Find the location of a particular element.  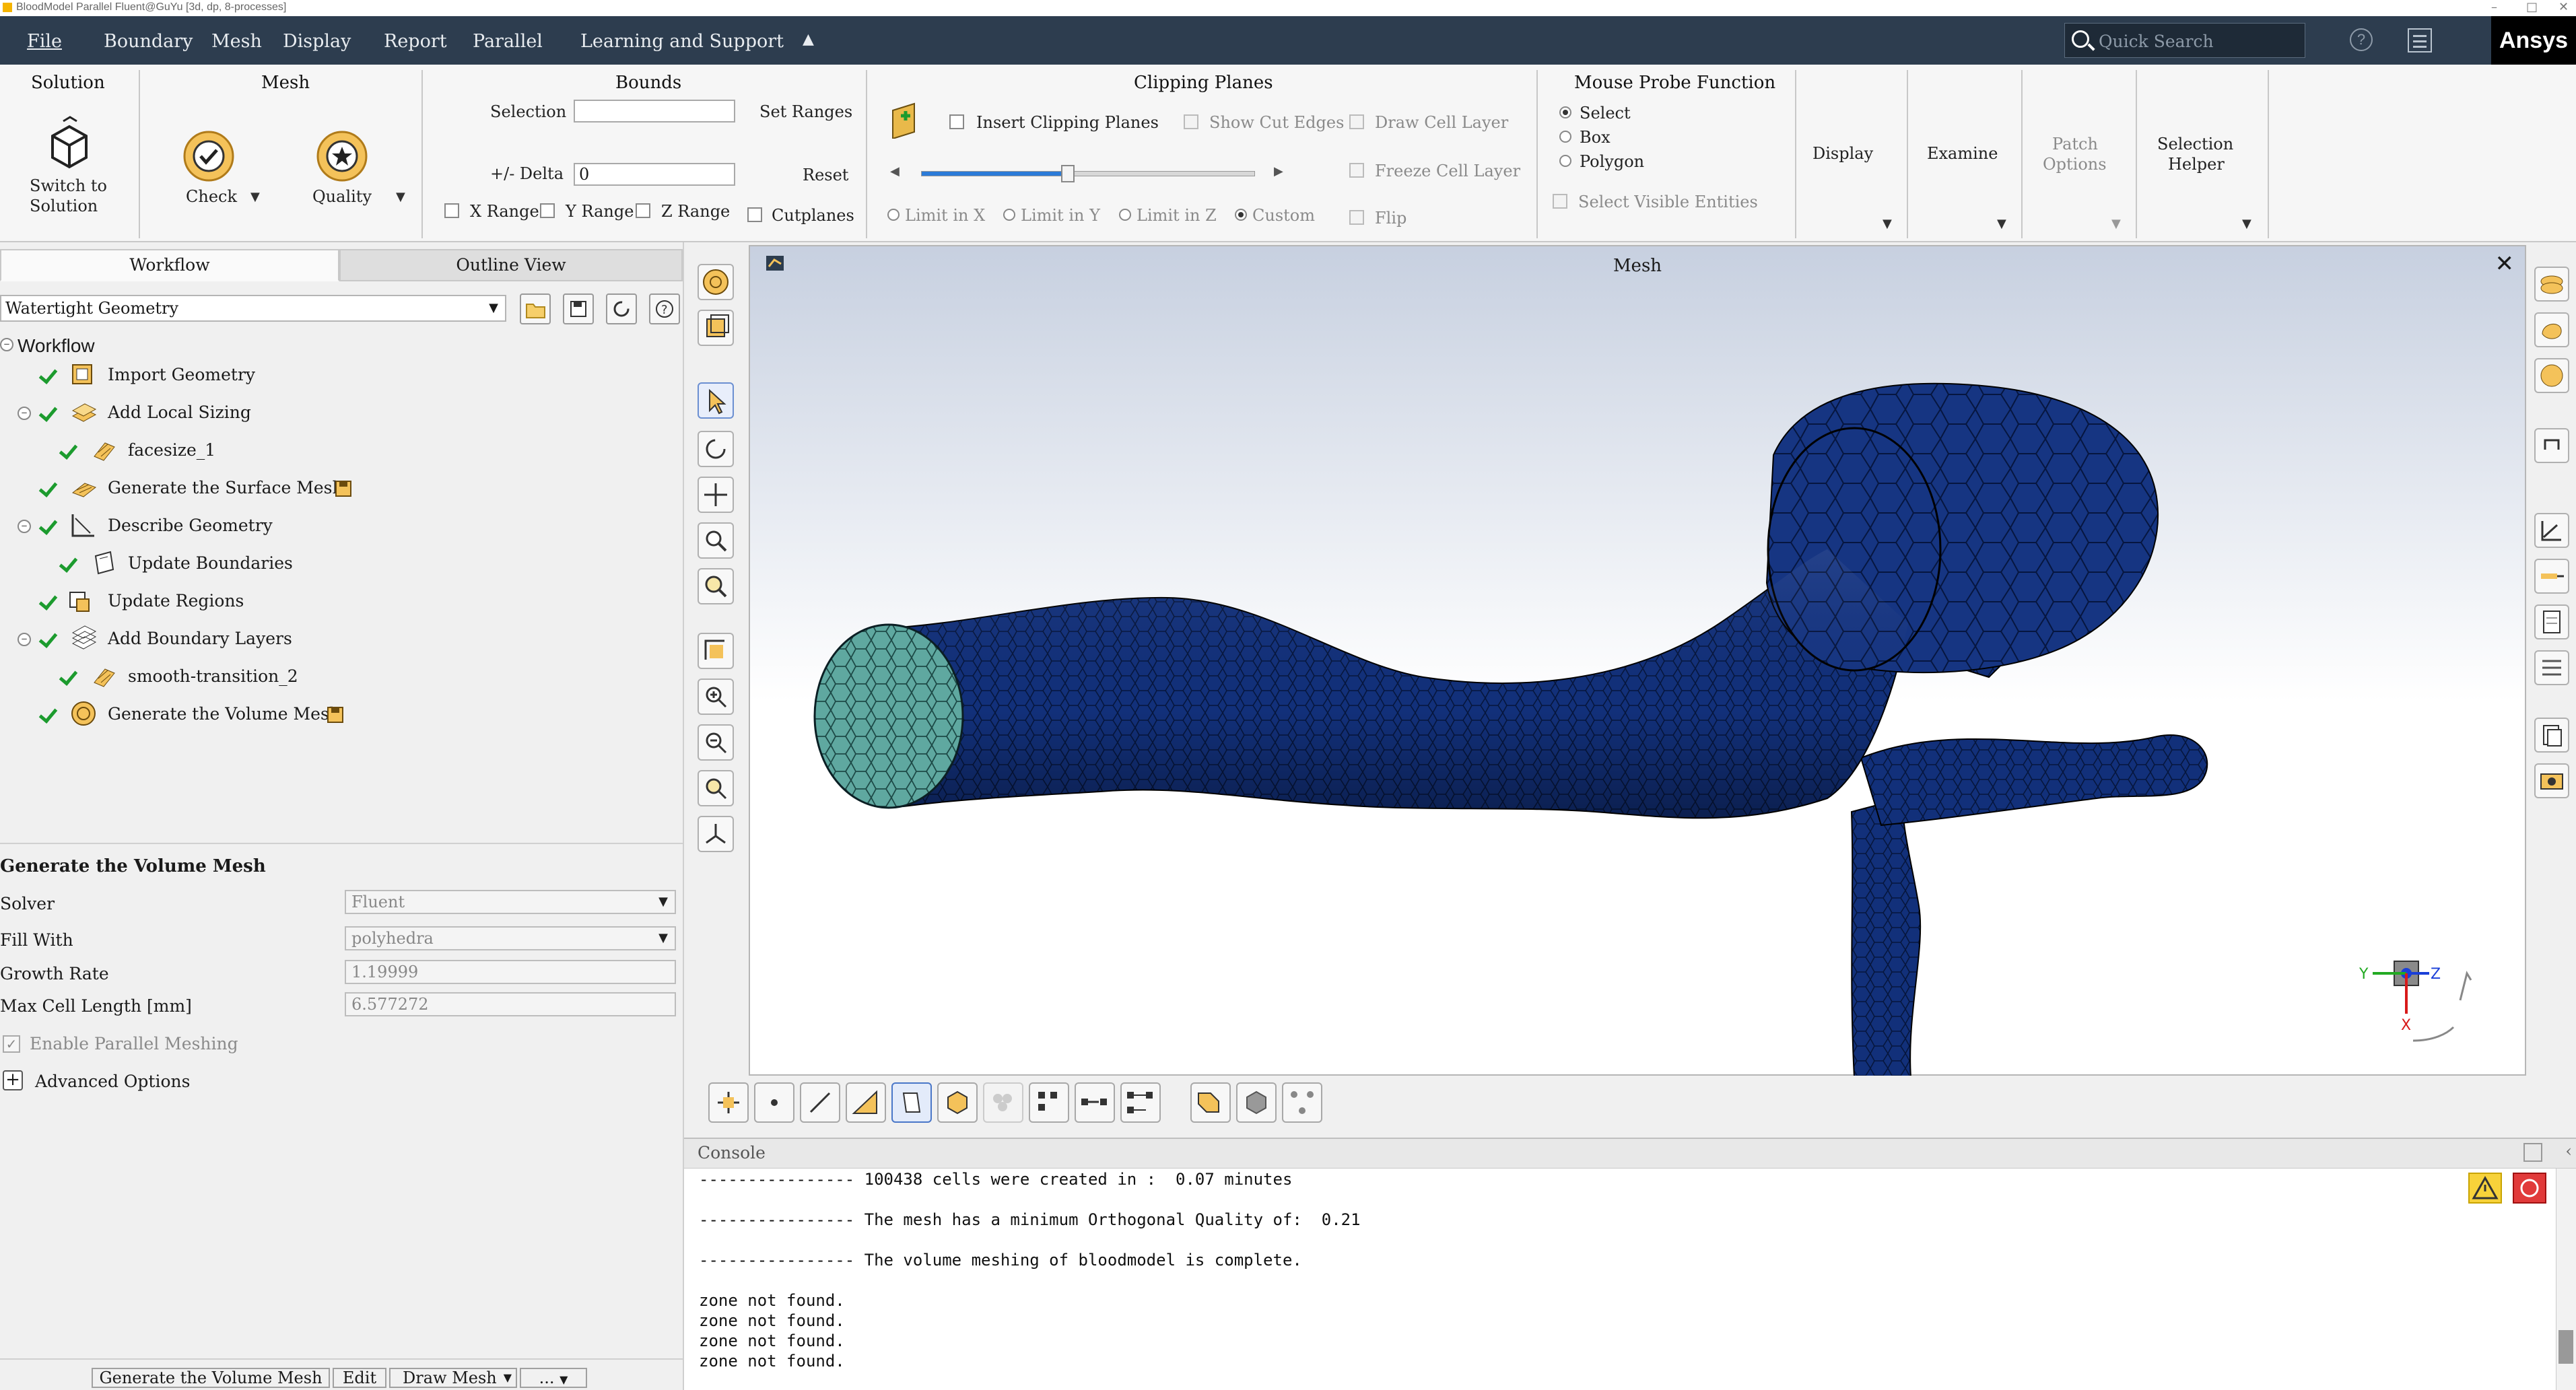

connect-filter-button is located at coordinates (1095, 1102).